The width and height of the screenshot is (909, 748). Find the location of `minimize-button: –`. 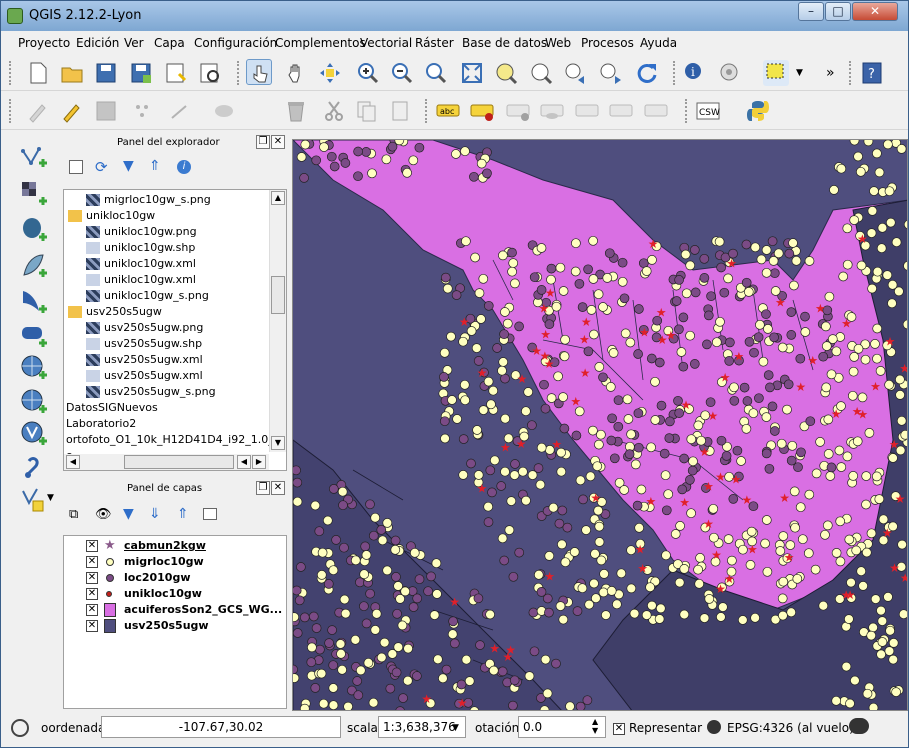

minimize-button: – is located at coordinates (811, 11).